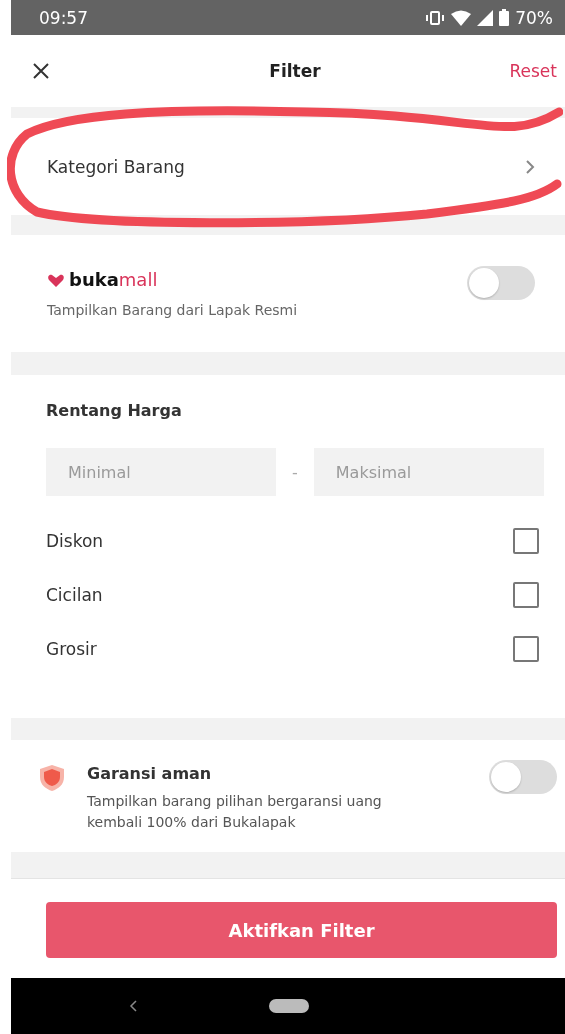  Describe the element at coordinates (533, 71) in the screenshot. I see `reset-link: Reset` at that location.